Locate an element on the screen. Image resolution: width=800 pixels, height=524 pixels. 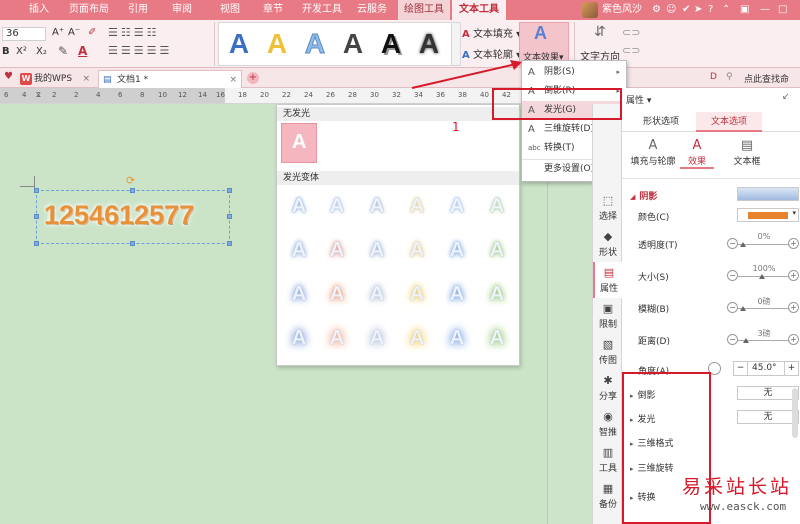
side-shape-button: ◆ 形状 is located at coordinates (608, 244).